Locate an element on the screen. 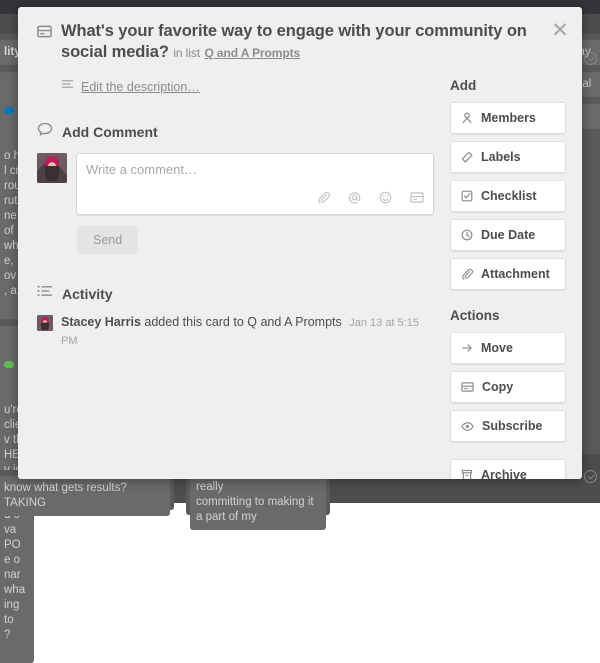  activity-action: added this card to Q and A Prompts is located at coordinates (242, 322).